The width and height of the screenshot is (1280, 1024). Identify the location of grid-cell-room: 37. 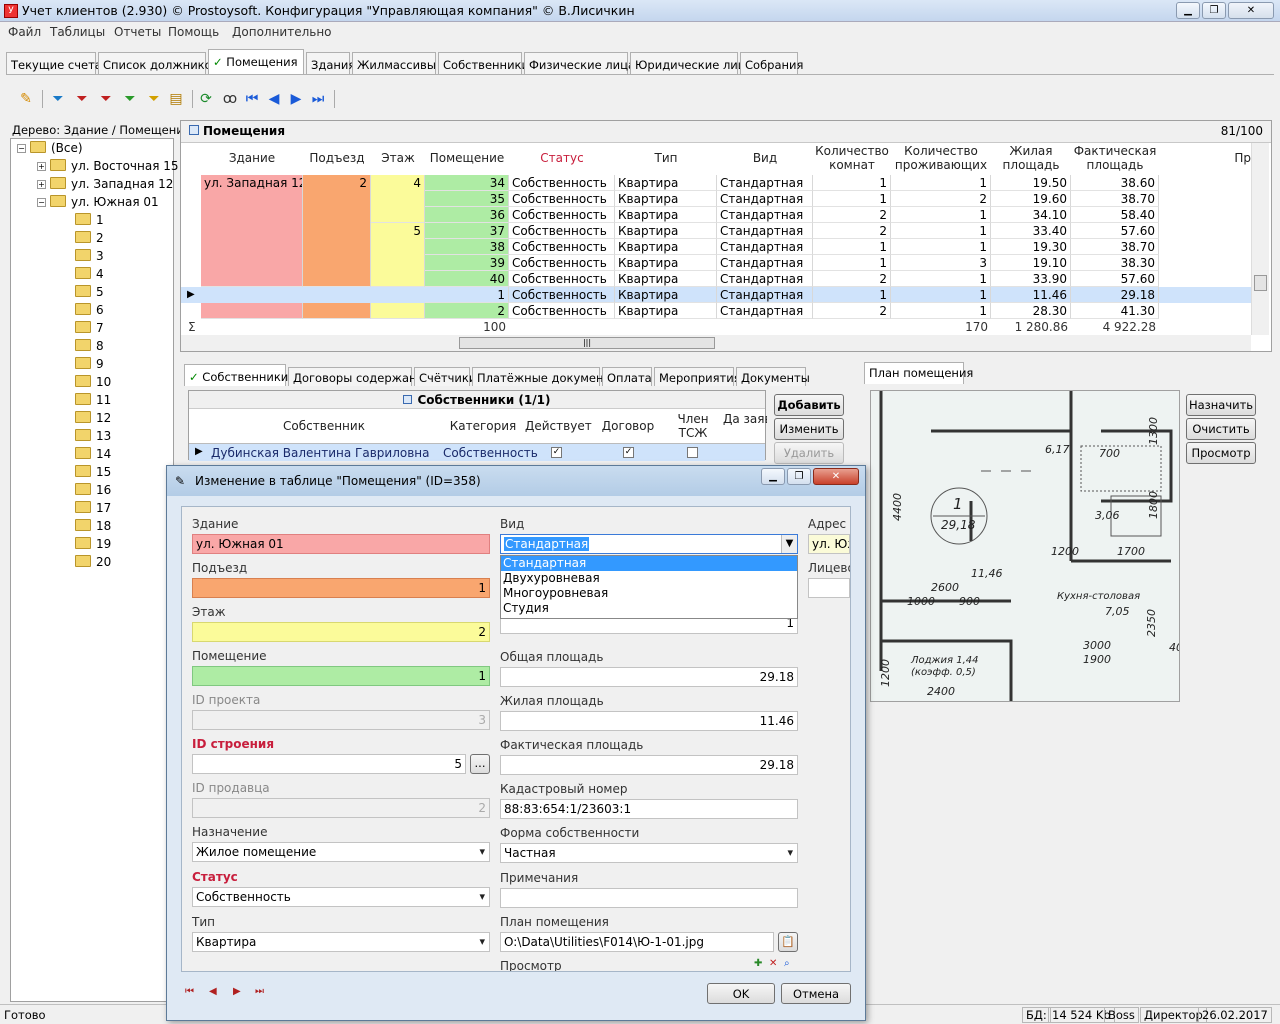
(467, 231).